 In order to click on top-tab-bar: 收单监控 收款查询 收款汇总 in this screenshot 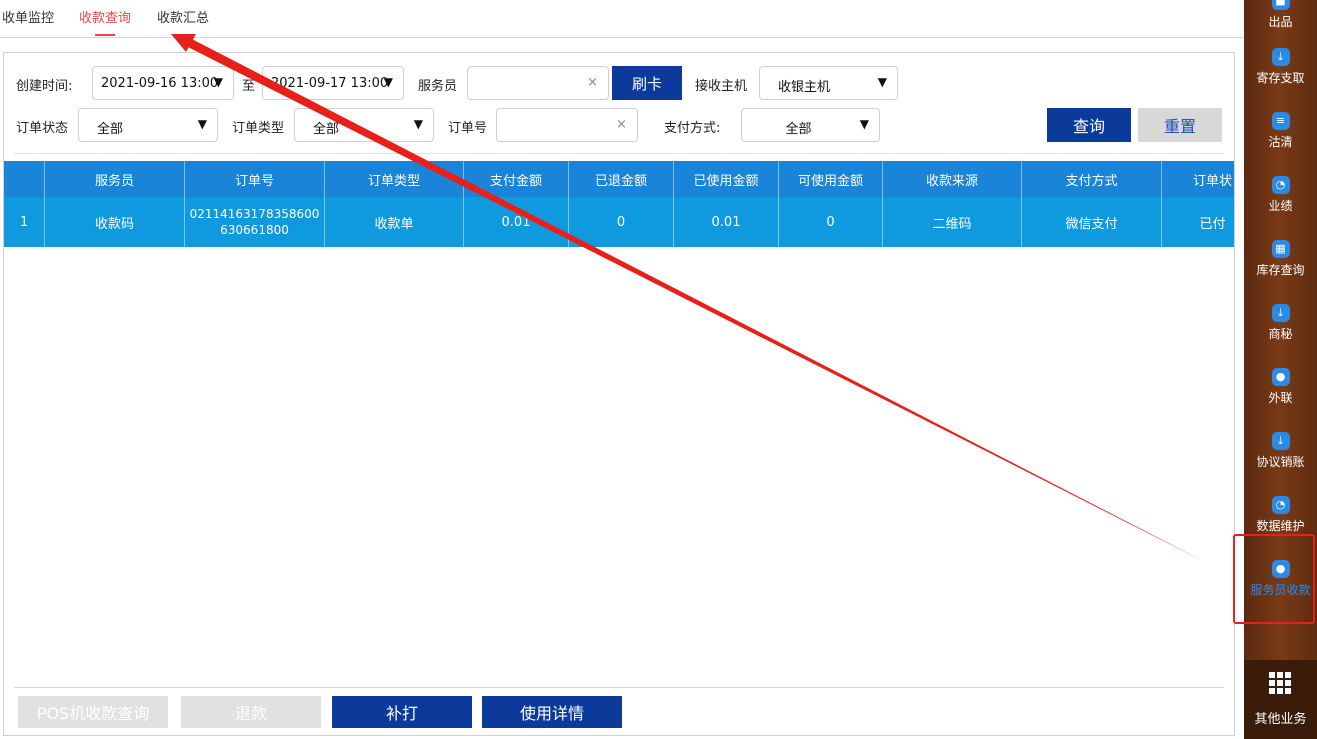, I will do `click(622, 19)`.